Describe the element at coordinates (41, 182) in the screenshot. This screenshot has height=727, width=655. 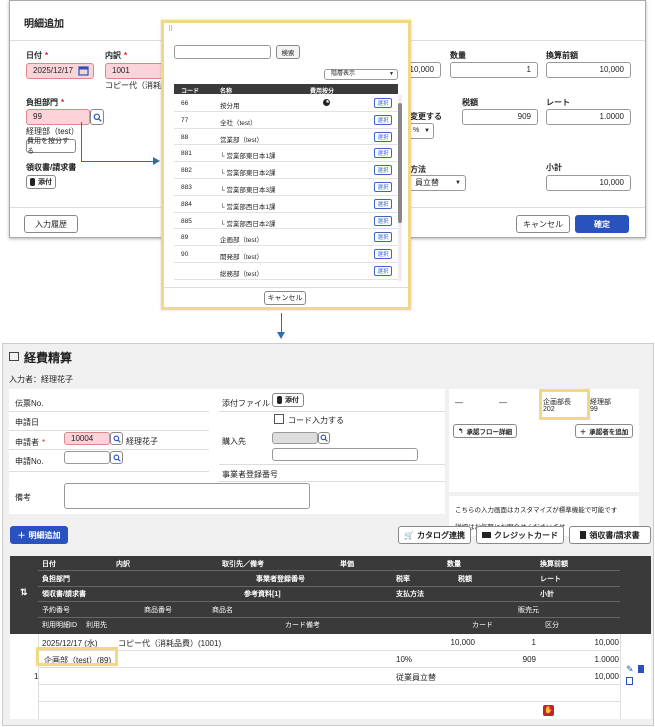
I see `receipt-attach-button: 添付` at that location.